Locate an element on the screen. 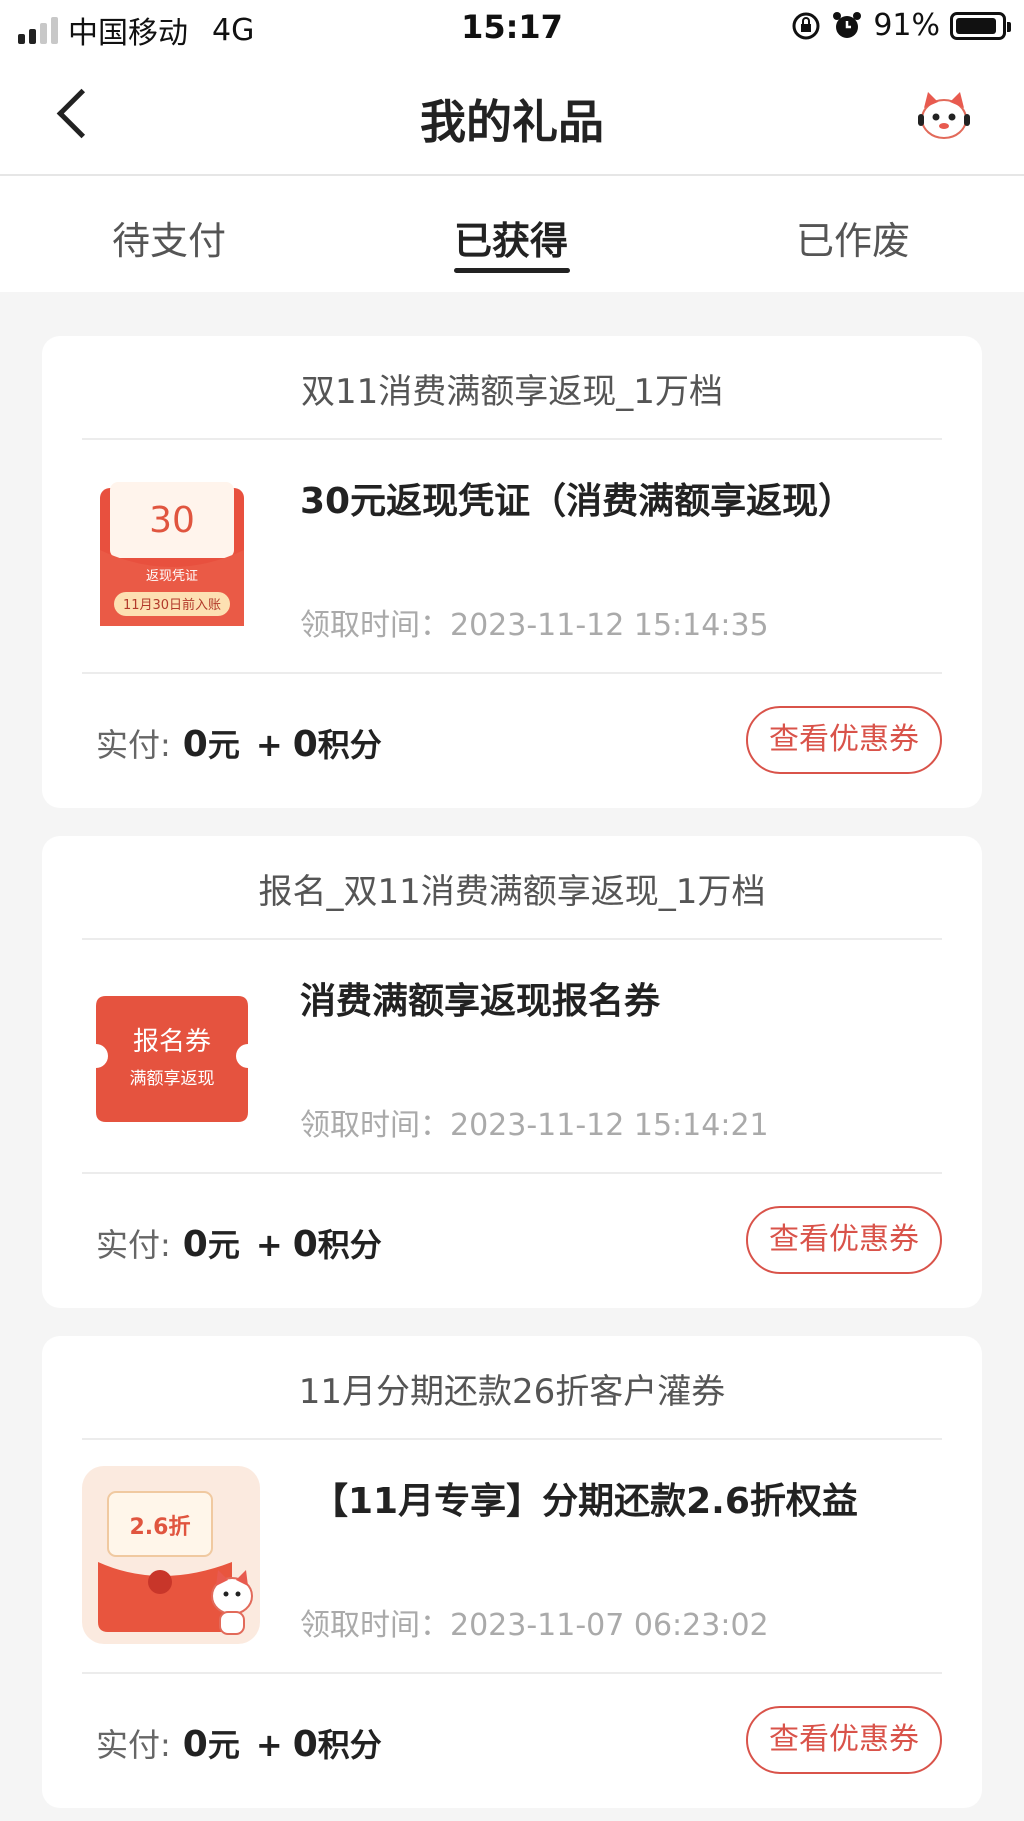 This screenshot has width=1024, height=1821. gift-name: 消费满额享返现报名券 is located at coordinates (480, 1001).